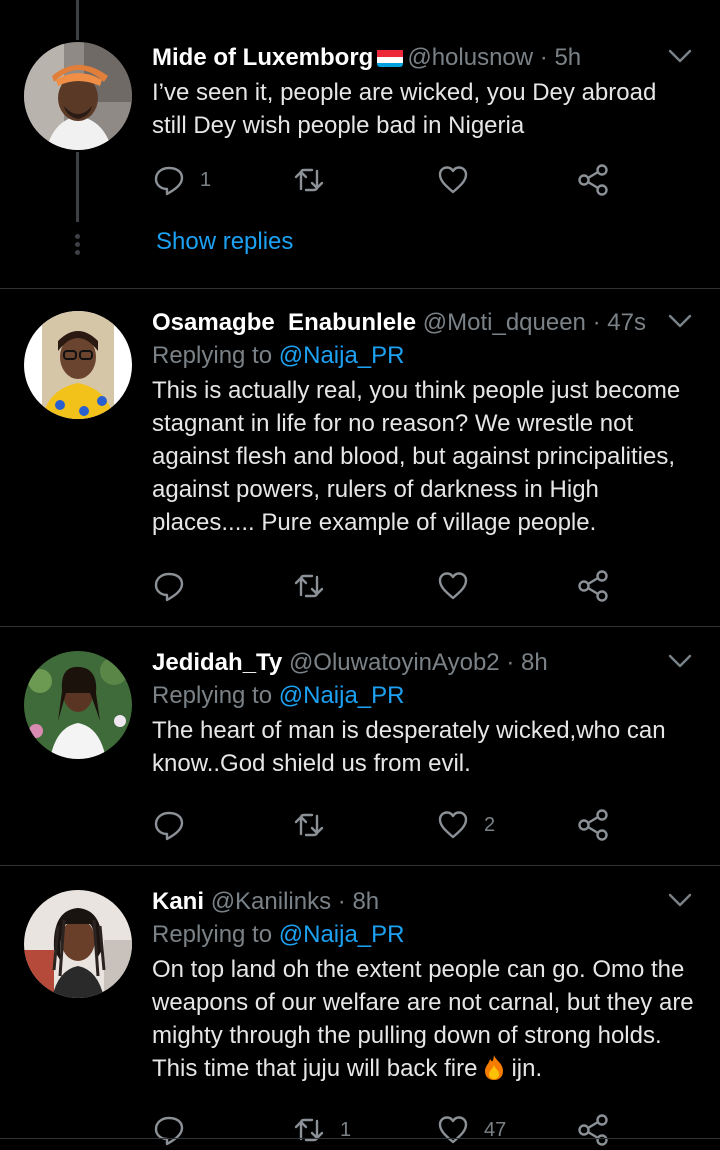 Image resolution: width=720 pixels, height=1150 pixels. I want to click on like-button: 2, so click(465, 825).